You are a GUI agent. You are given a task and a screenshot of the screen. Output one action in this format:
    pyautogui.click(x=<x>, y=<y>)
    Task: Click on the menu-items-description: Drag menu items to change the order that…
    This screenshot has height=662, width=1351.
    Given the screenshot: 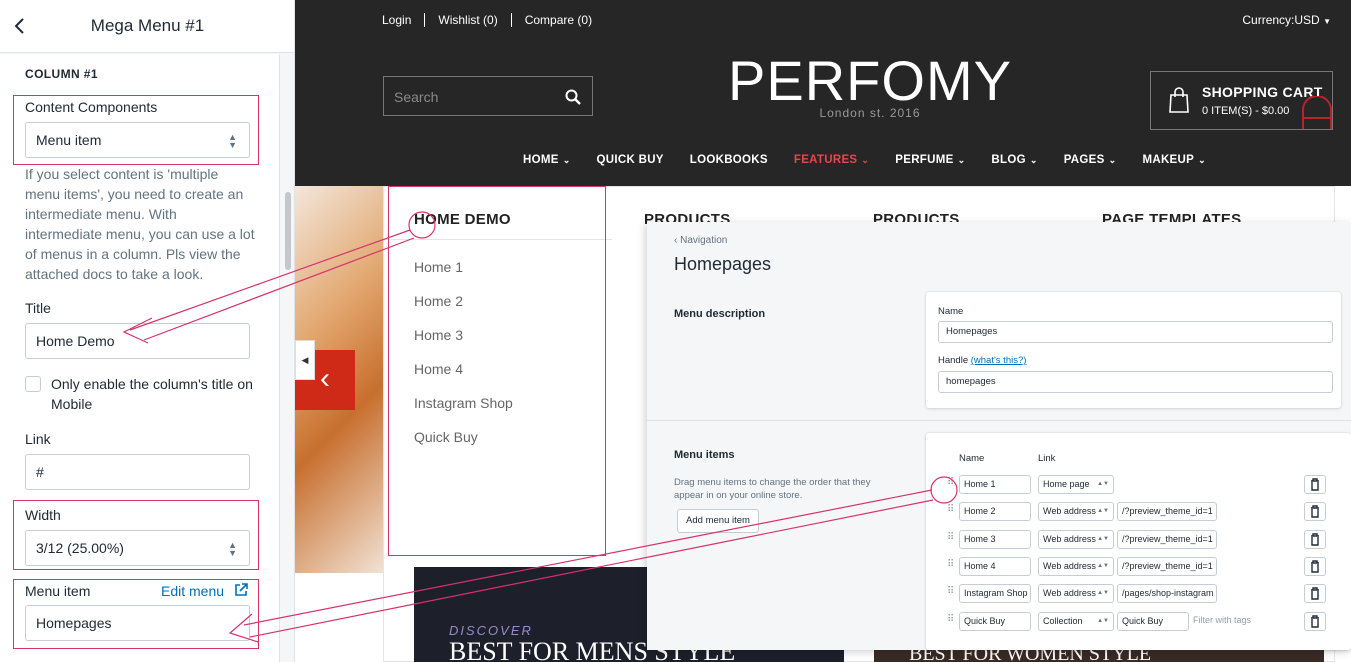 What is the action you would take?
    pyautogui.click(x=772, y=489)
    